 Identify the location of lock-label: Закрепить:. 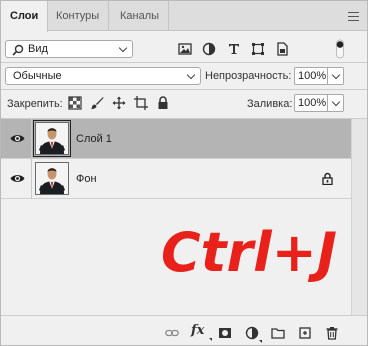
(35, 104).